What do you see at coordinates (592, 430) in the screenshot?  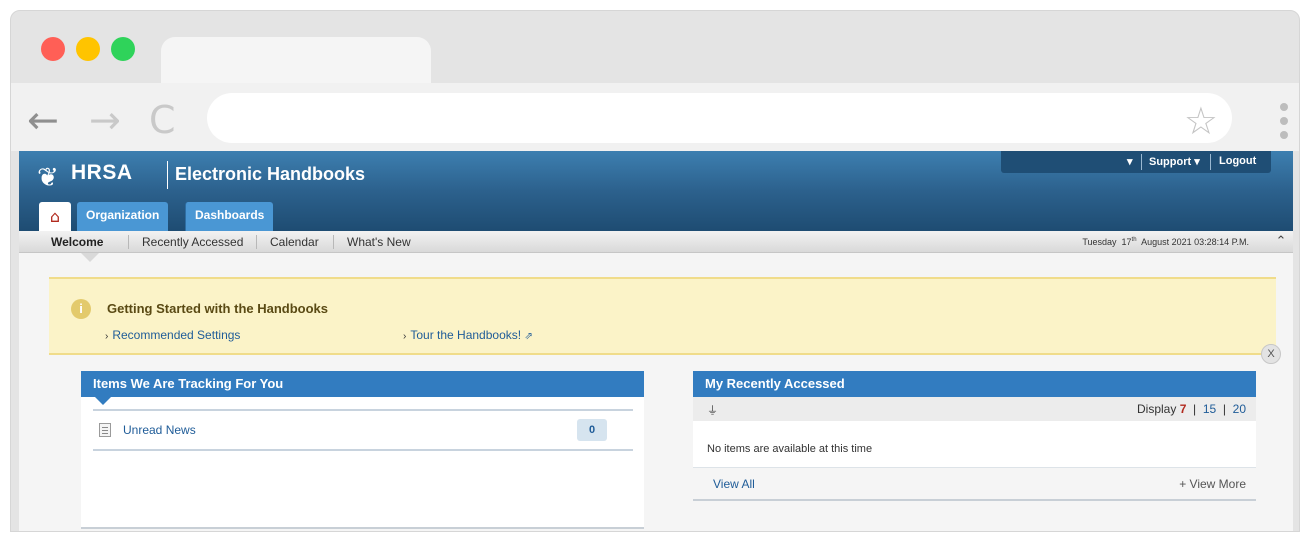 I see `unread-count-badge: 0` at bounding box center [592, 430].